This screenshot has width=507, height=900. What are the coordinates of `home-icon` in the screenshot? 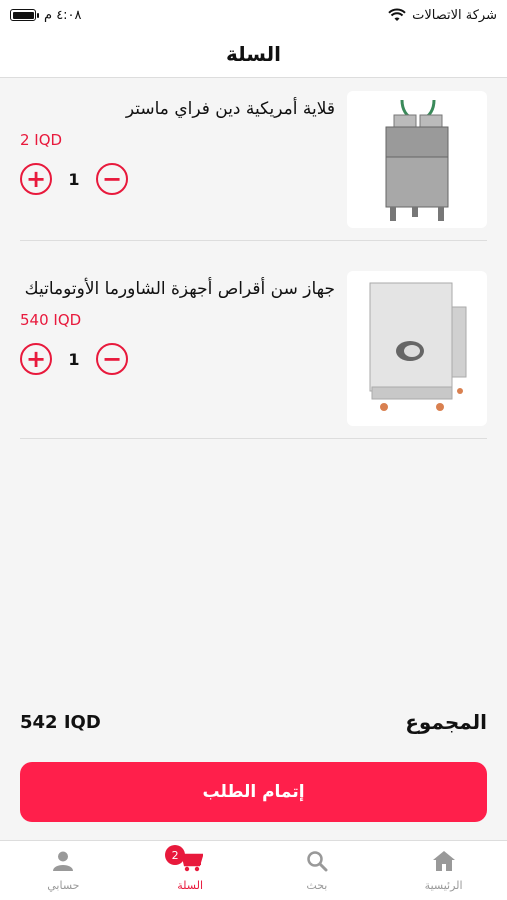 It's located at (444, 861).